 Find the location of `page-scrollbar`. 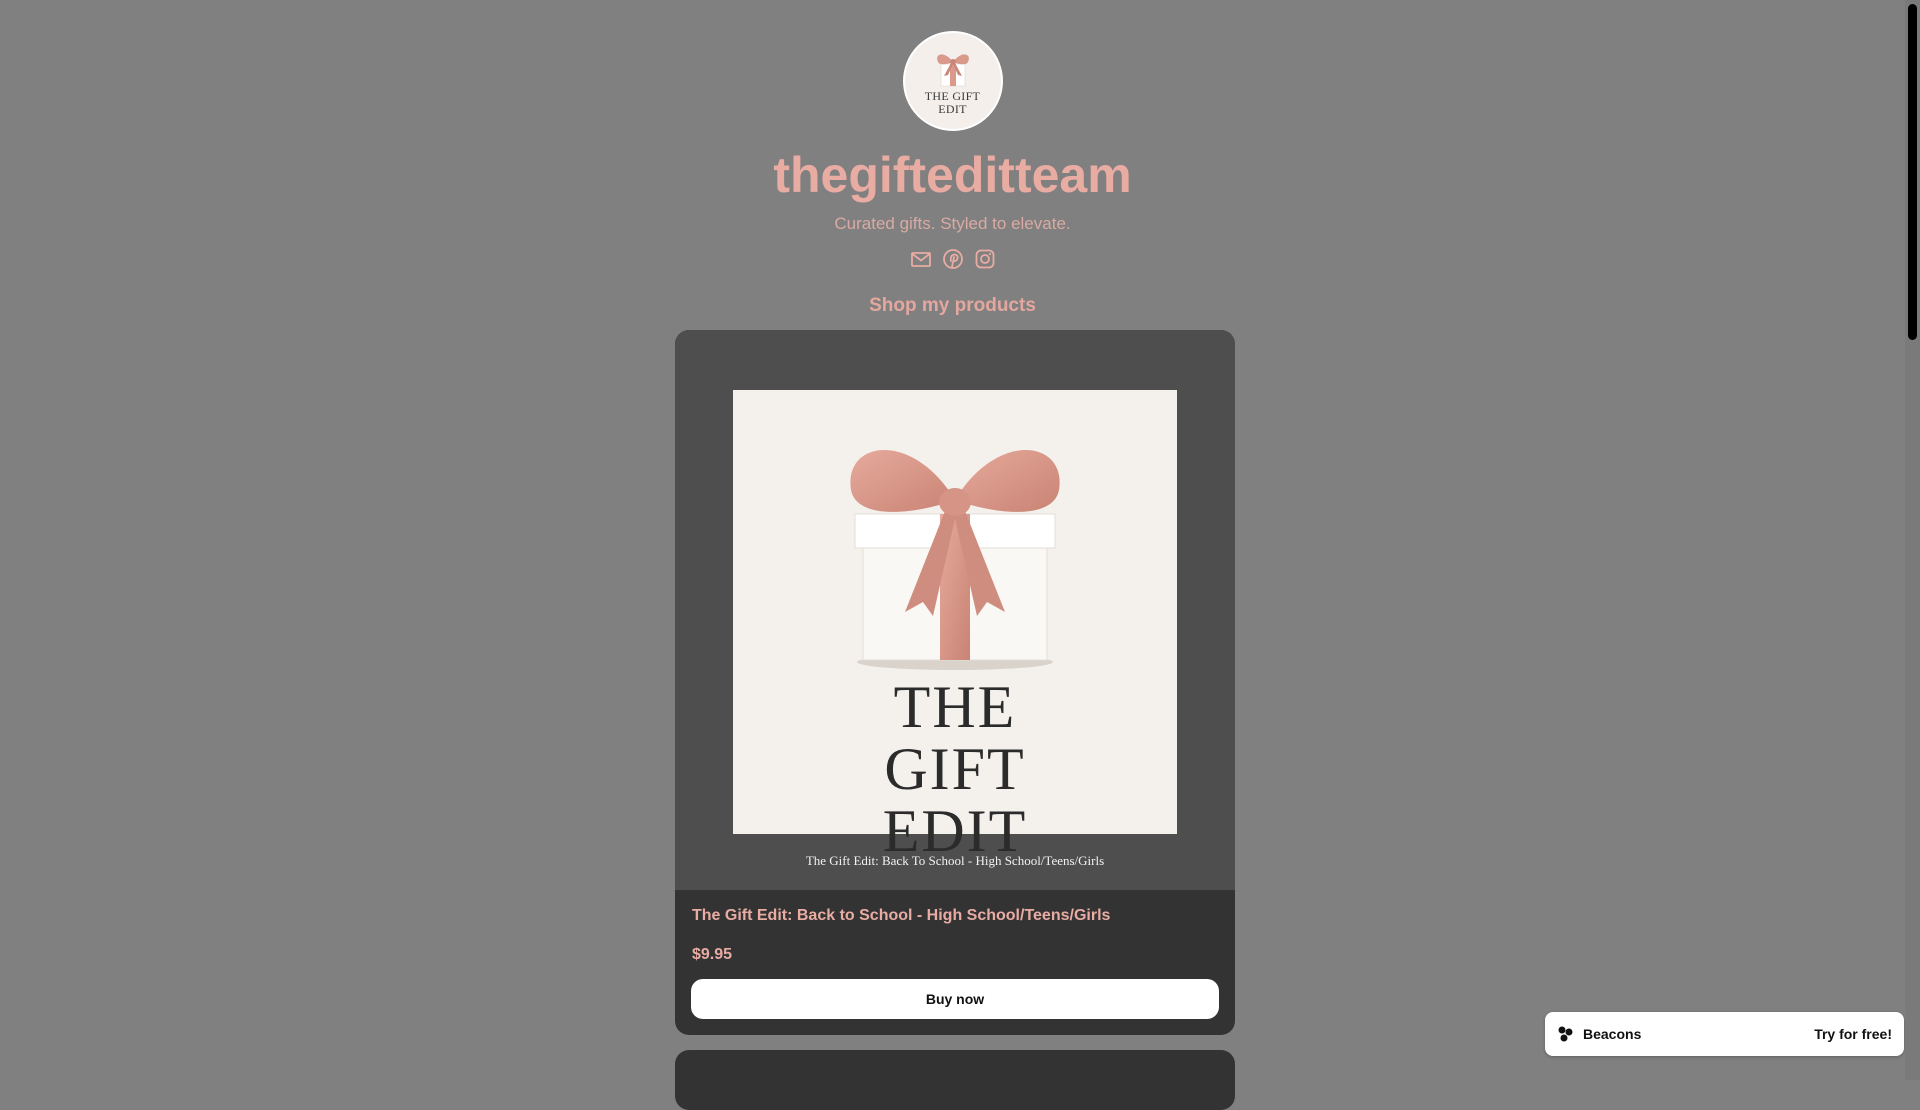

page-scrollbar is located at coordinates (1912, 540).